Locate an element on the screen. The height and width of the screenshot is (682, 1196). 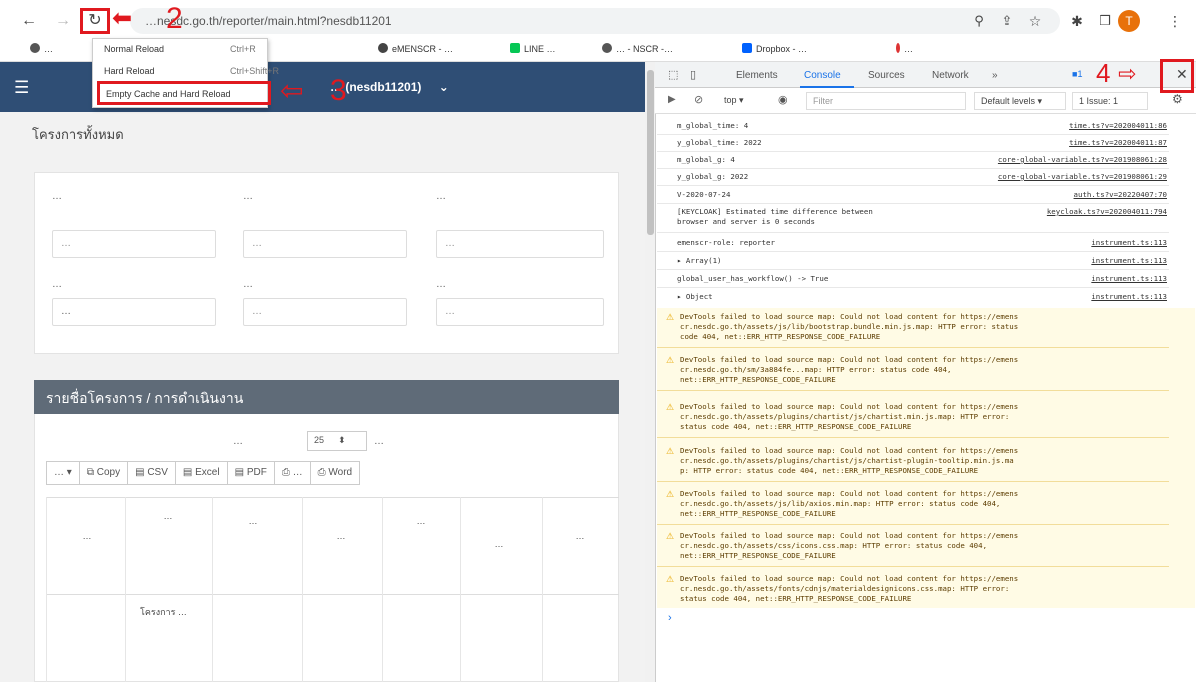
console-source-link: keycloak.ts?v=202004011:794 is located at coordinates (1079, 211).